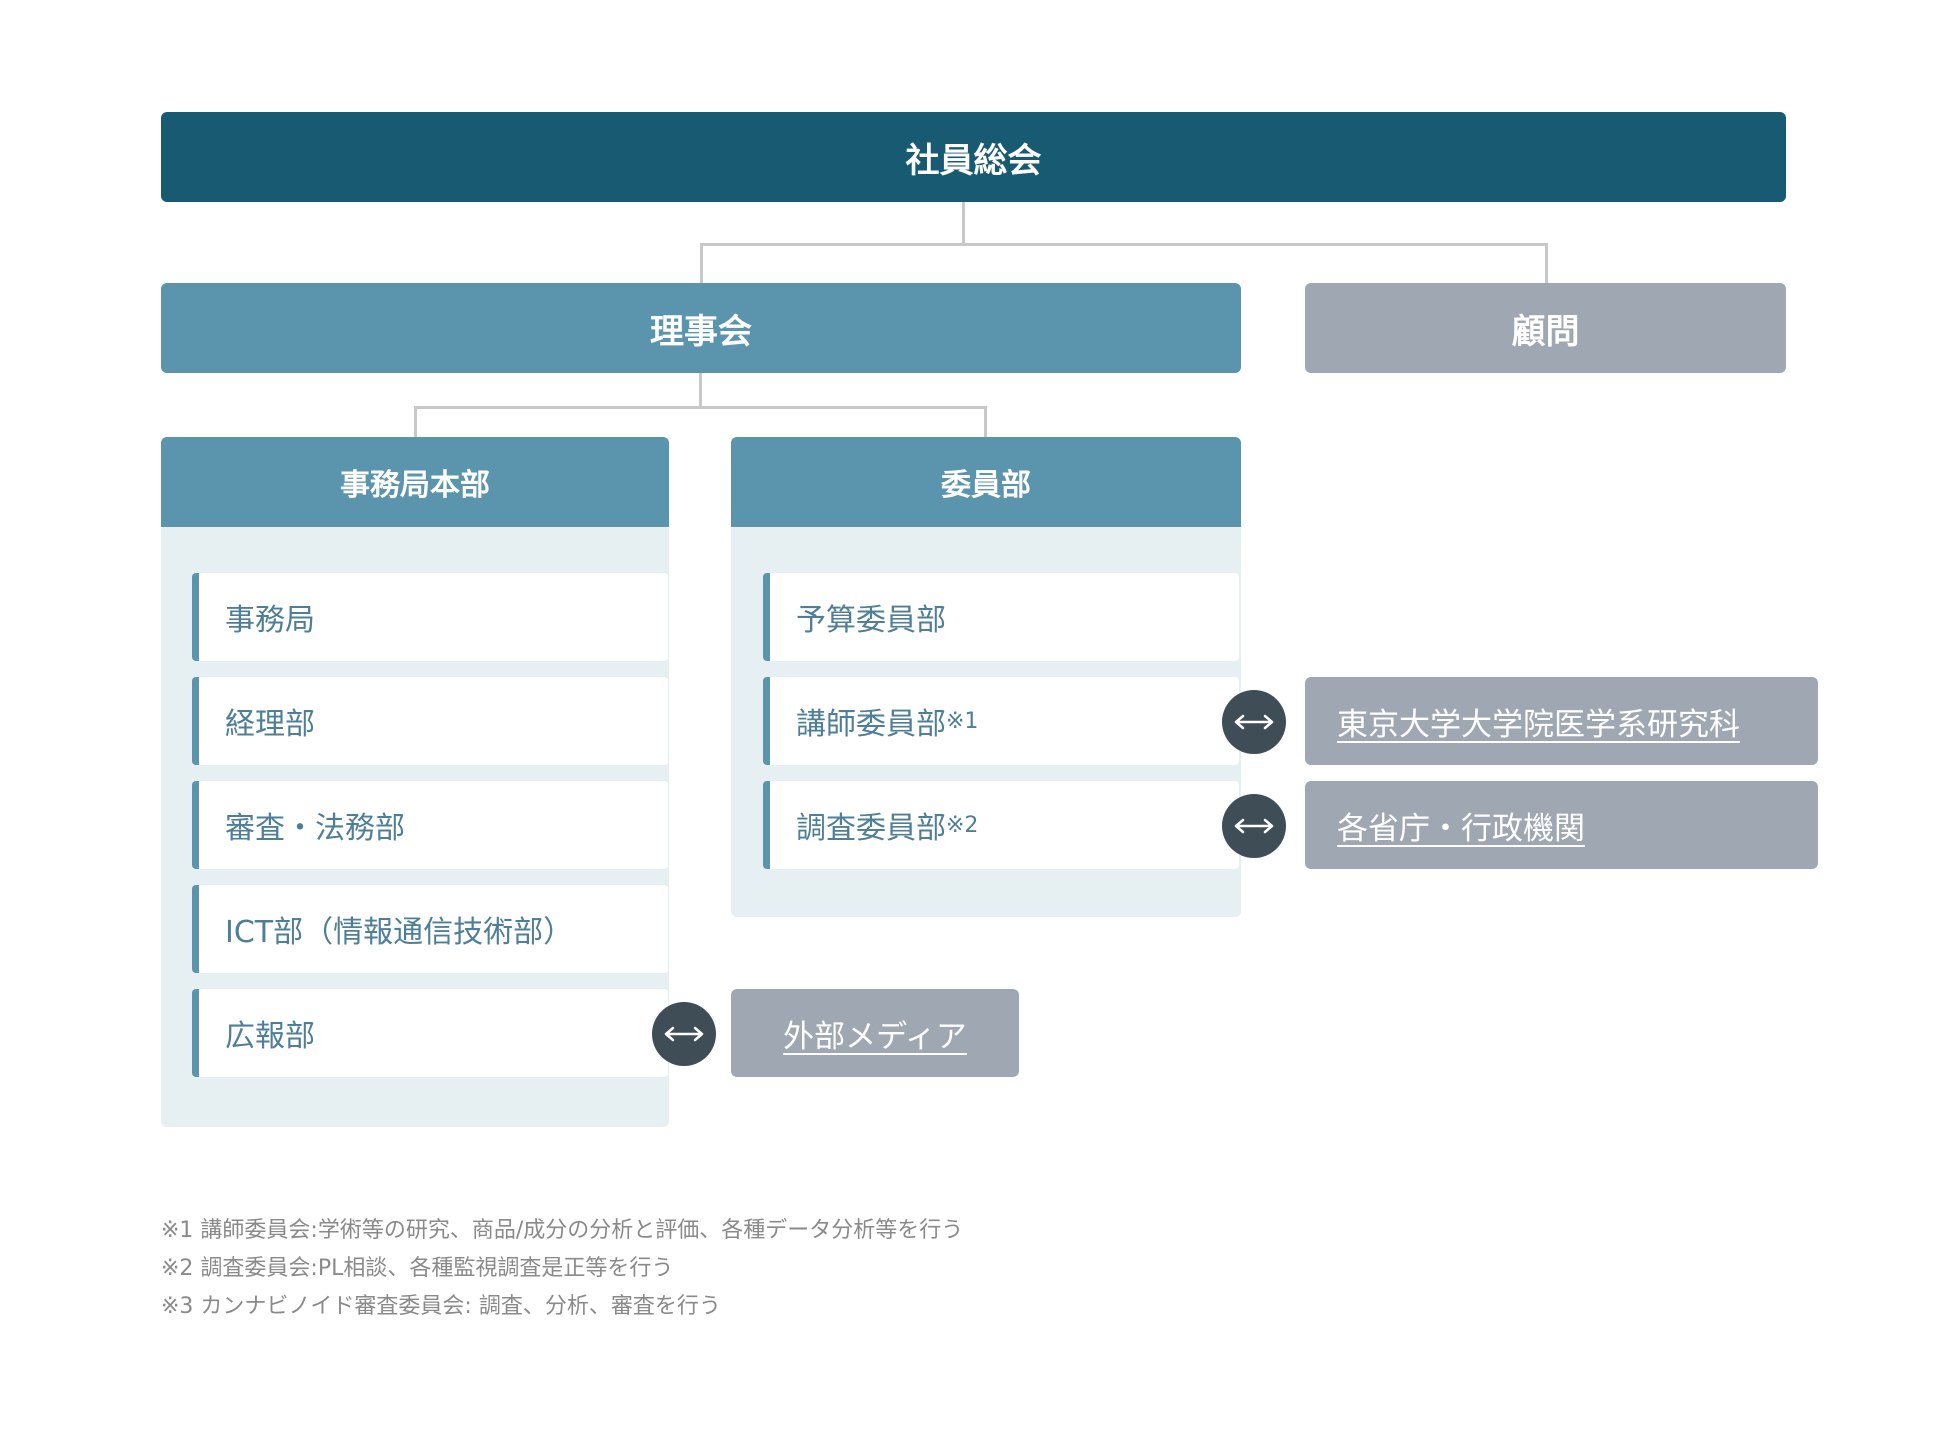 This screenshot has width=1940, height=1430. Describe the element at coordinates (1545, 331) in the screenshot. I see `advisor-label: 顧問` at that location.